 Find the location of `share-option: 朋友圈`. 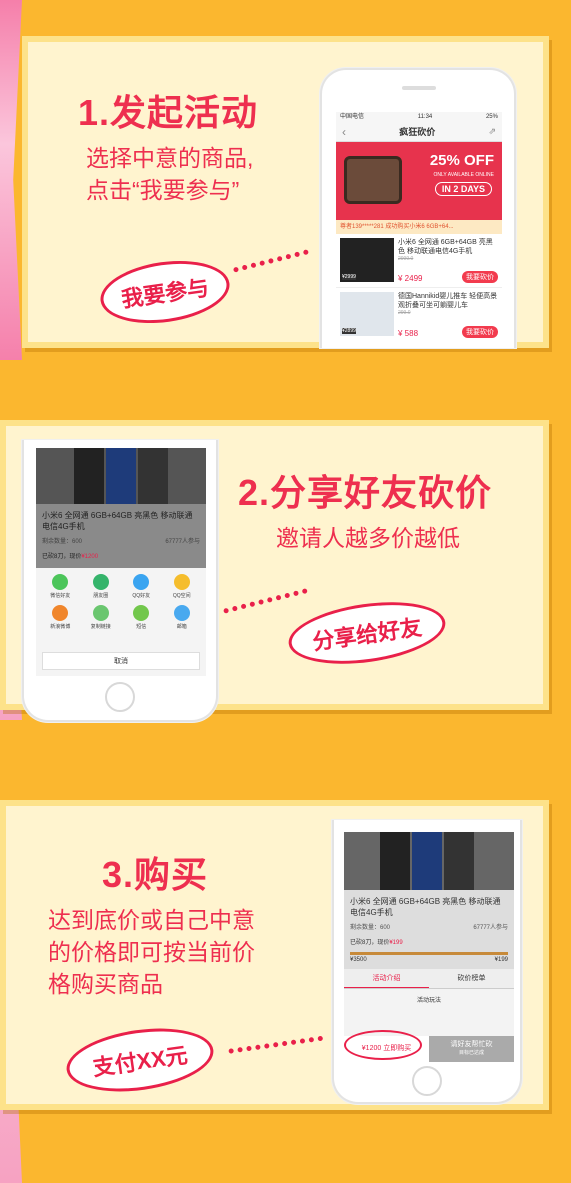

share-option: 朋友圈 is located at coordinates (101, 586).